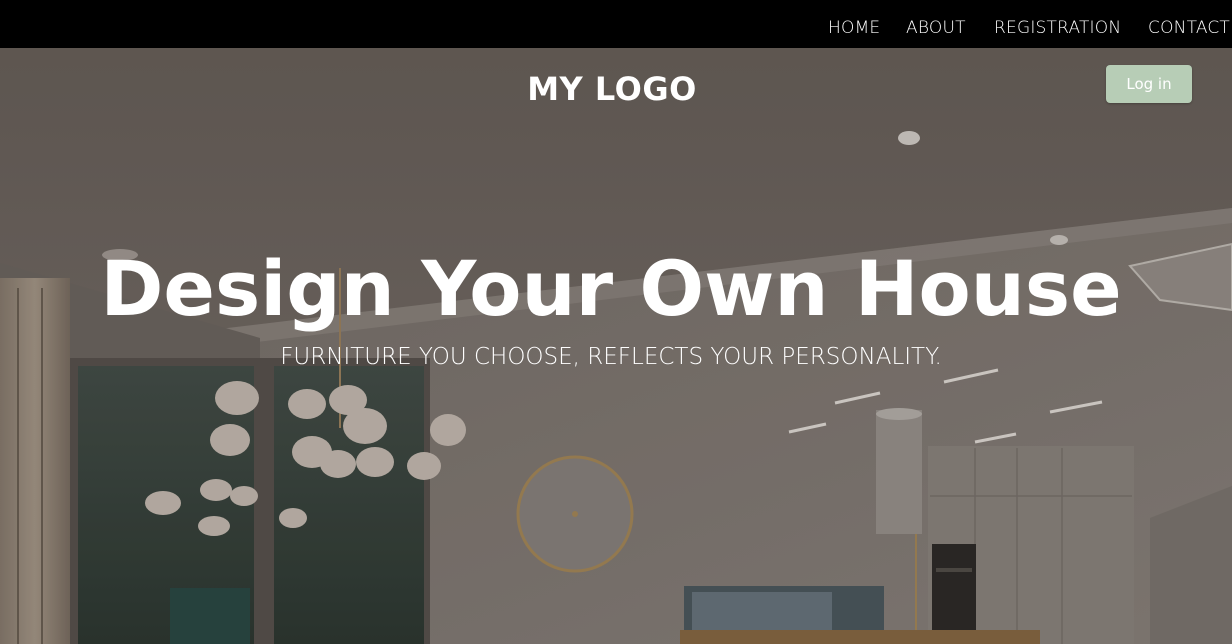 The image size is (1232, 644). I want to click on hero-title: Design Your Own House, so click(611, 288).